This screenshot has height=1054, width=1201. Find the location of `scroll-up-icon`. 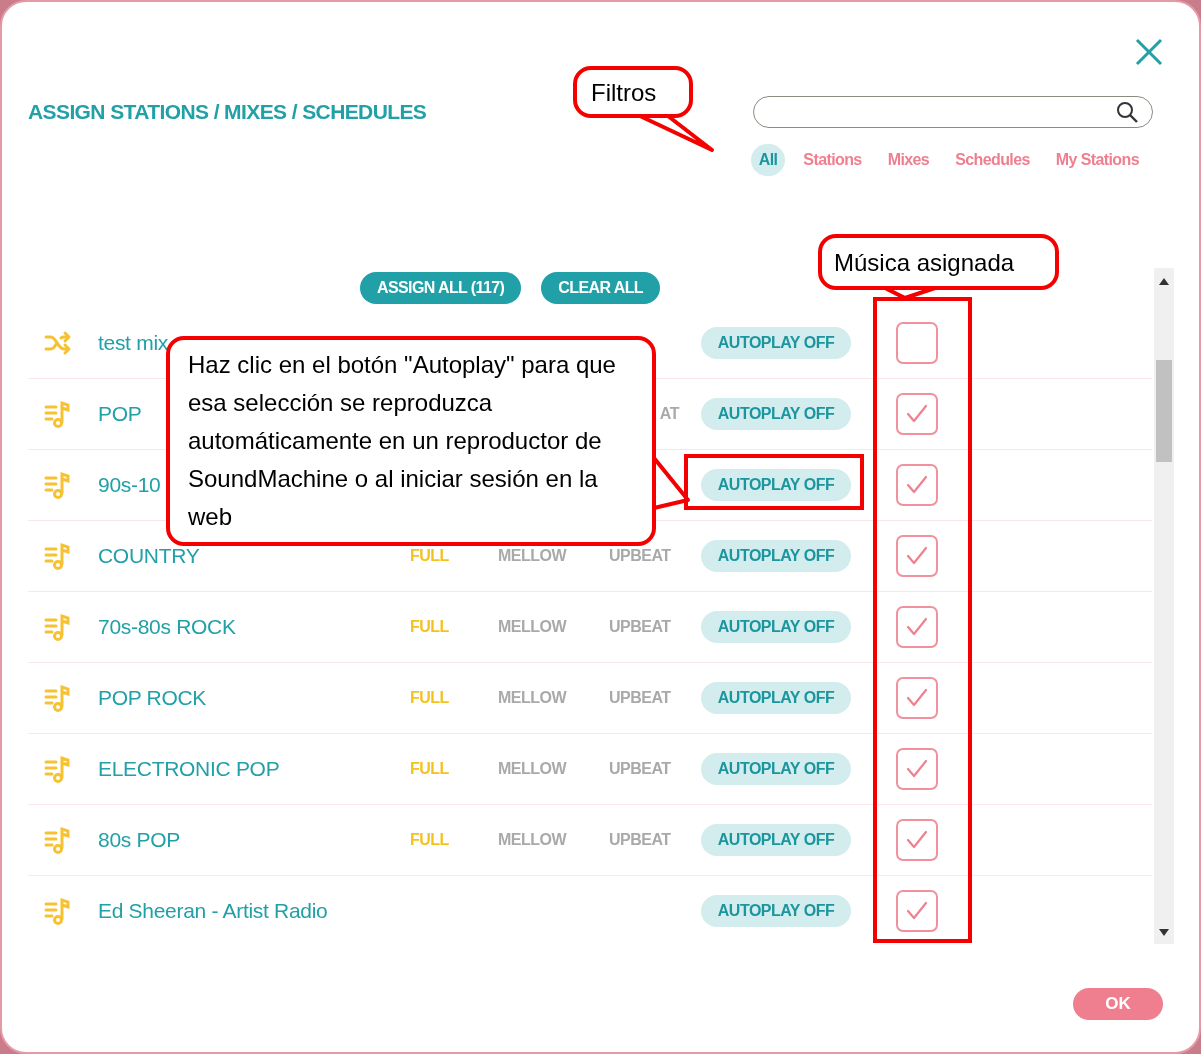

scroll-up-icon is located at coordinates (1164, 281).